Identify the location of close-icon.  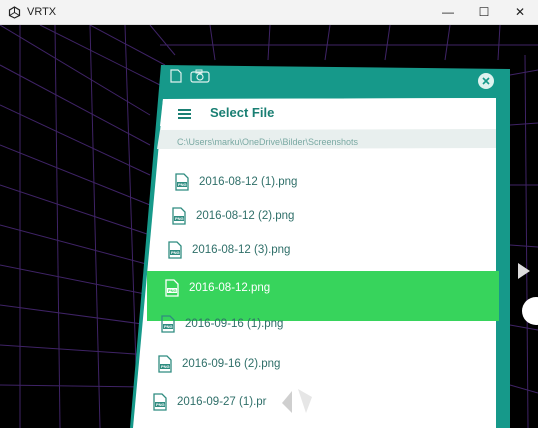
(486, 81).